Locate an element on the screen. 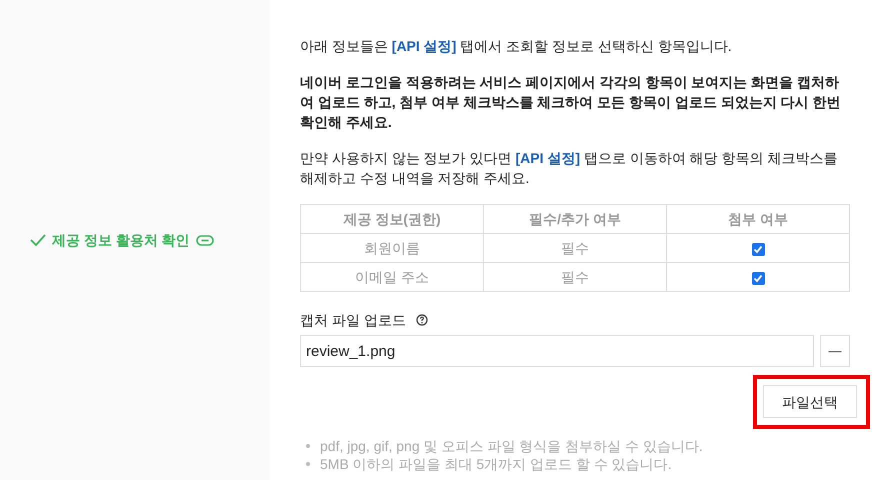 This screenshot has height=480, width=880. notice-text: 네이버 로그인을 적용하려는 서비스 페이지에서 각각의 항목이 보여지는 화면을 캡처하여 업로드 하고, 첨부 여부 체크박스를 체크하여 모든 항목이 업로드 되었는지 다시 한번 확인해 주세요. is located at coordinates (571, 102).